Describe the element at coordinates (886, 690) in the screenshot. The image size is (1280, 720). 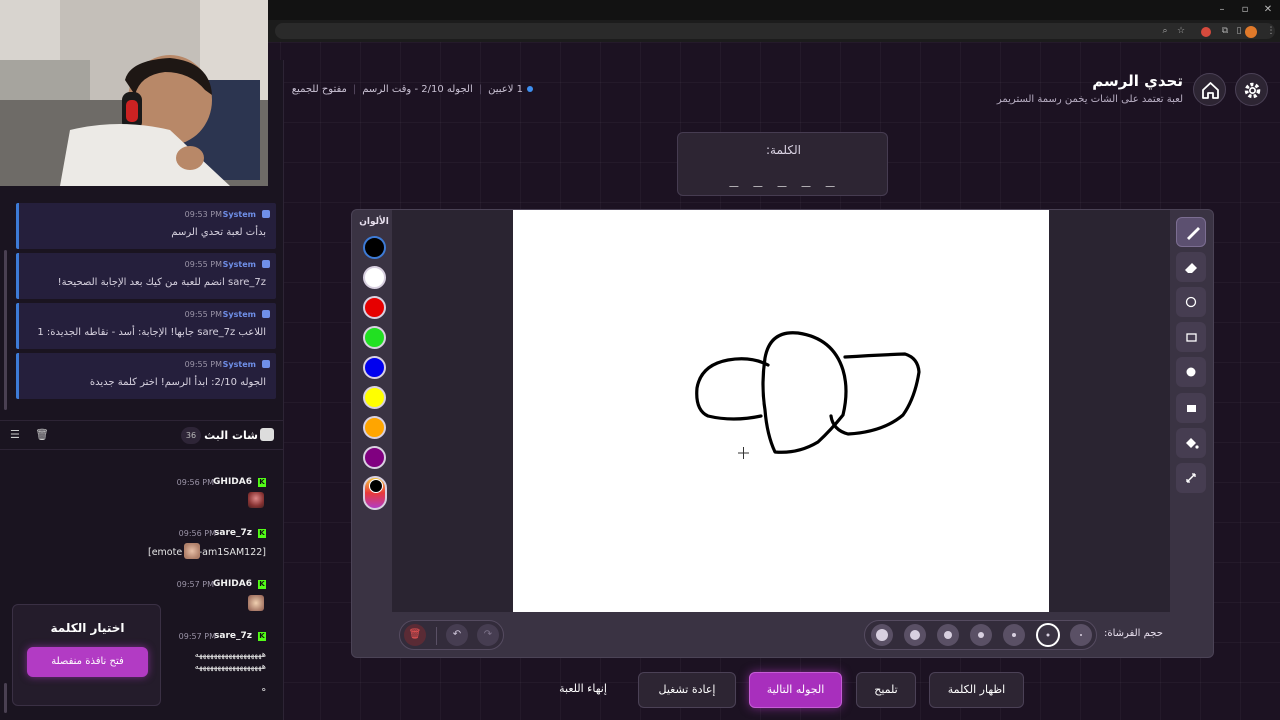
I see `hint-button: تلميح` at that location.